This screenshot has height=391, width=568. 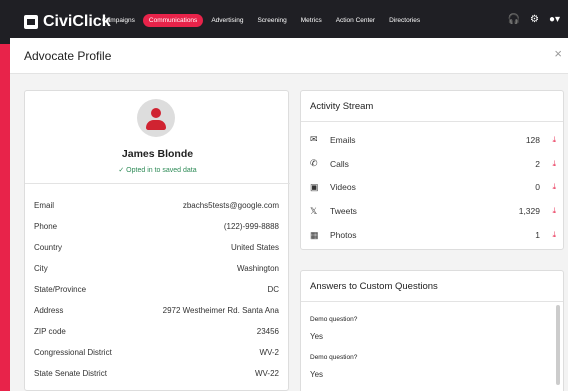 What do you see at coordinates (251, 226) in the screenshot?
I see `detail-value: (122)-999-8888` at bounding box center [251, 226].